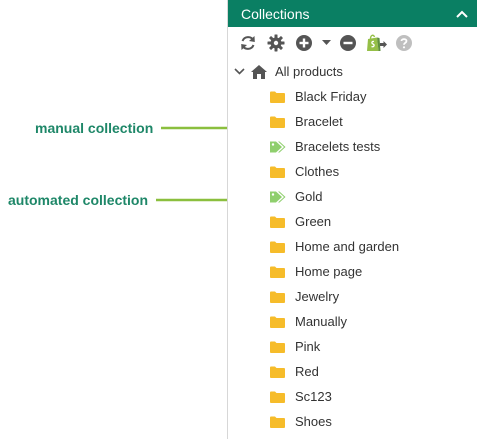  Describe the element at coordinates (276, 43) in the screenshot. I see `gear-icon` at that location.